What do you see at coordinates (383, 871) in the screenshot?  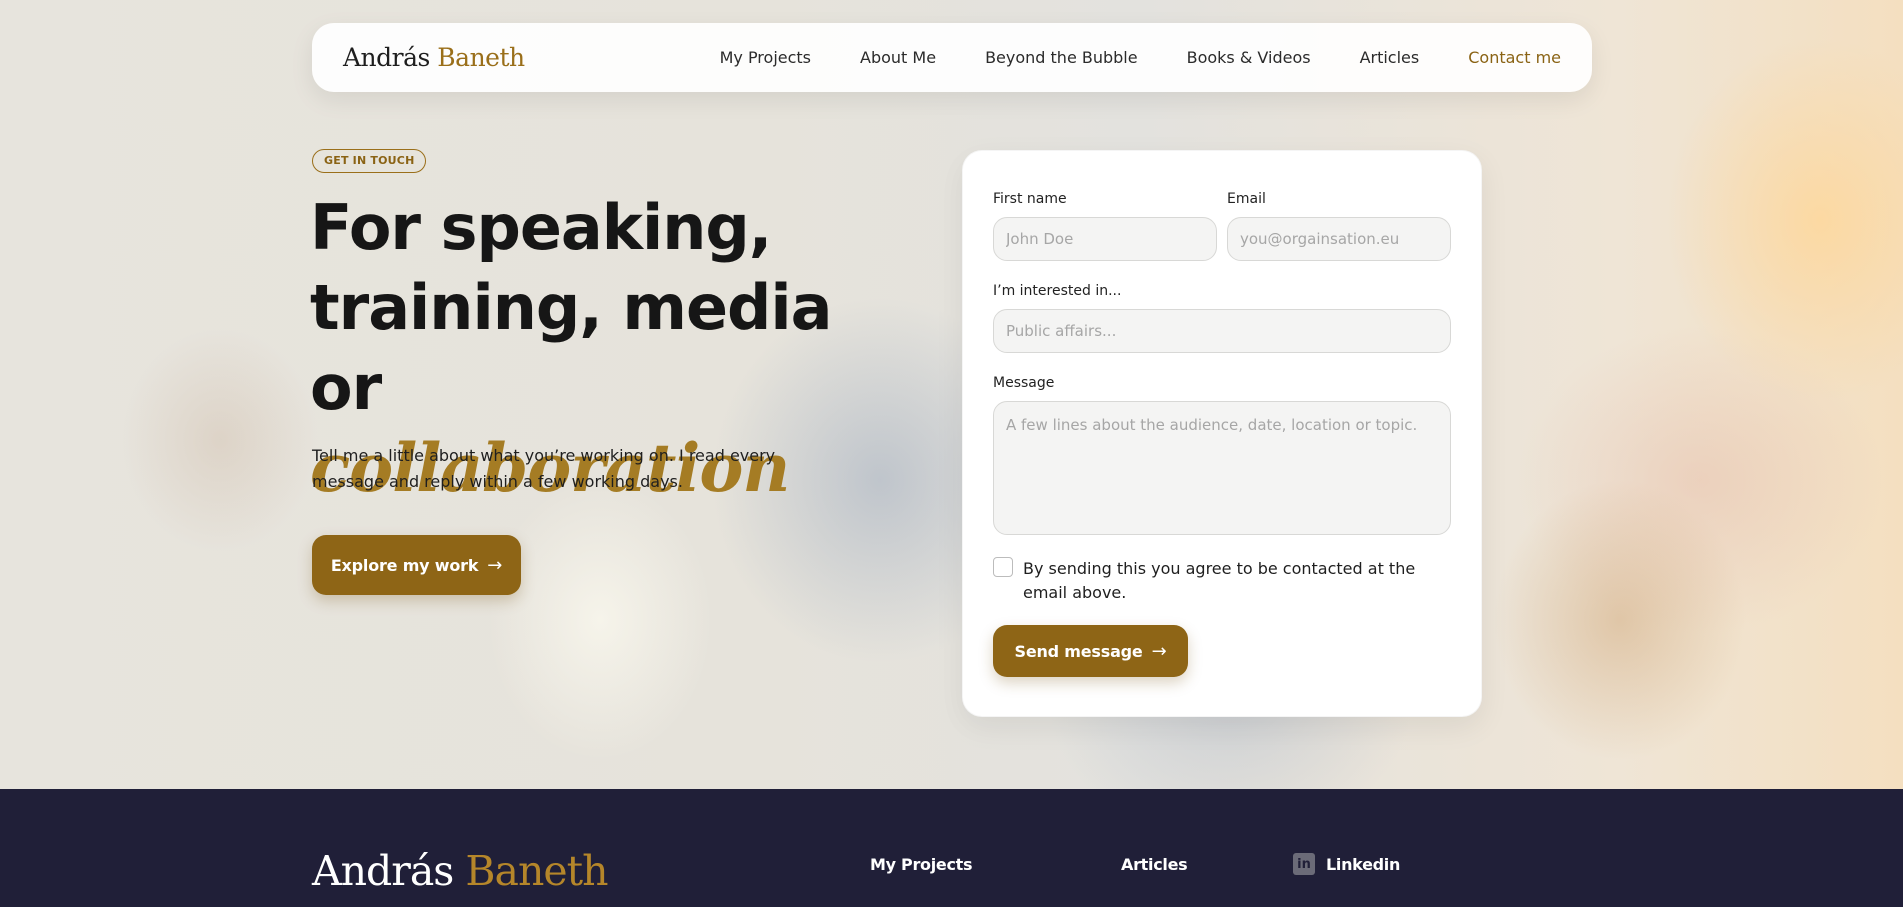 I see `footer-brand-first-name: András` at bounding box center [383, 871].